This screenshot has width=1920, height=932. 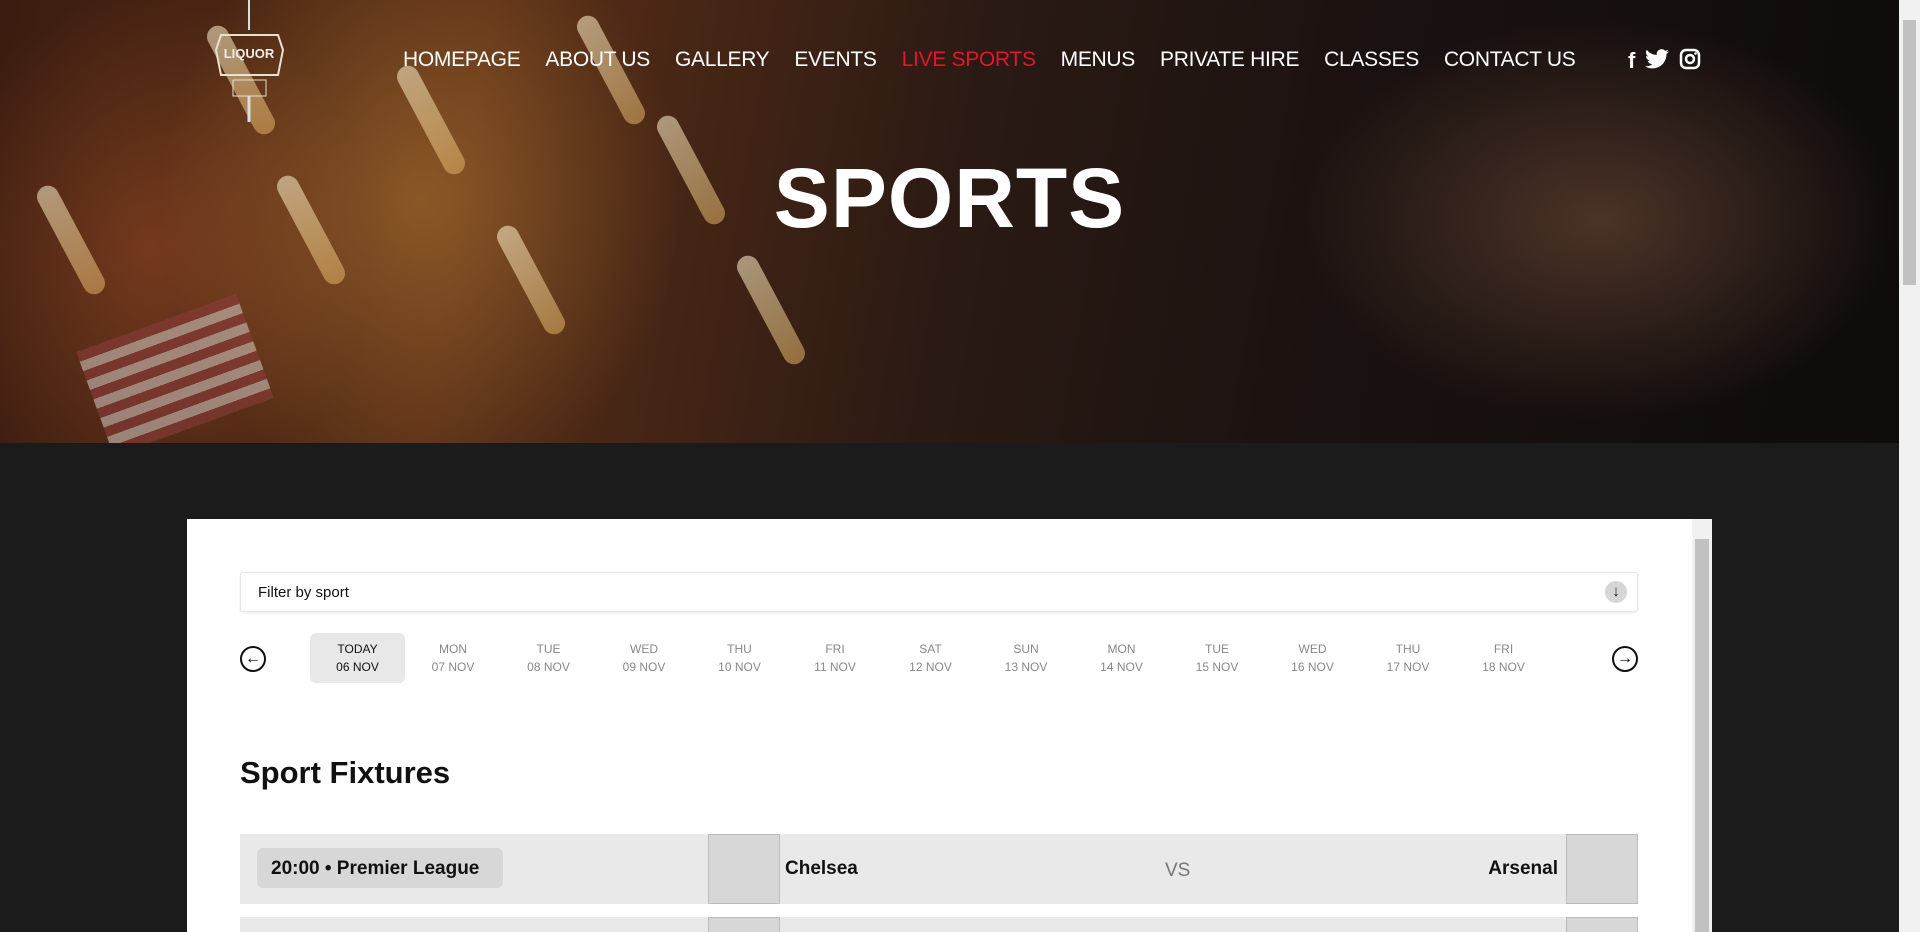 What do you see at coordinates (1217, 667) in the screenshot?
I see `date-date: 15 NOV` at bounding box center [1217, 667].